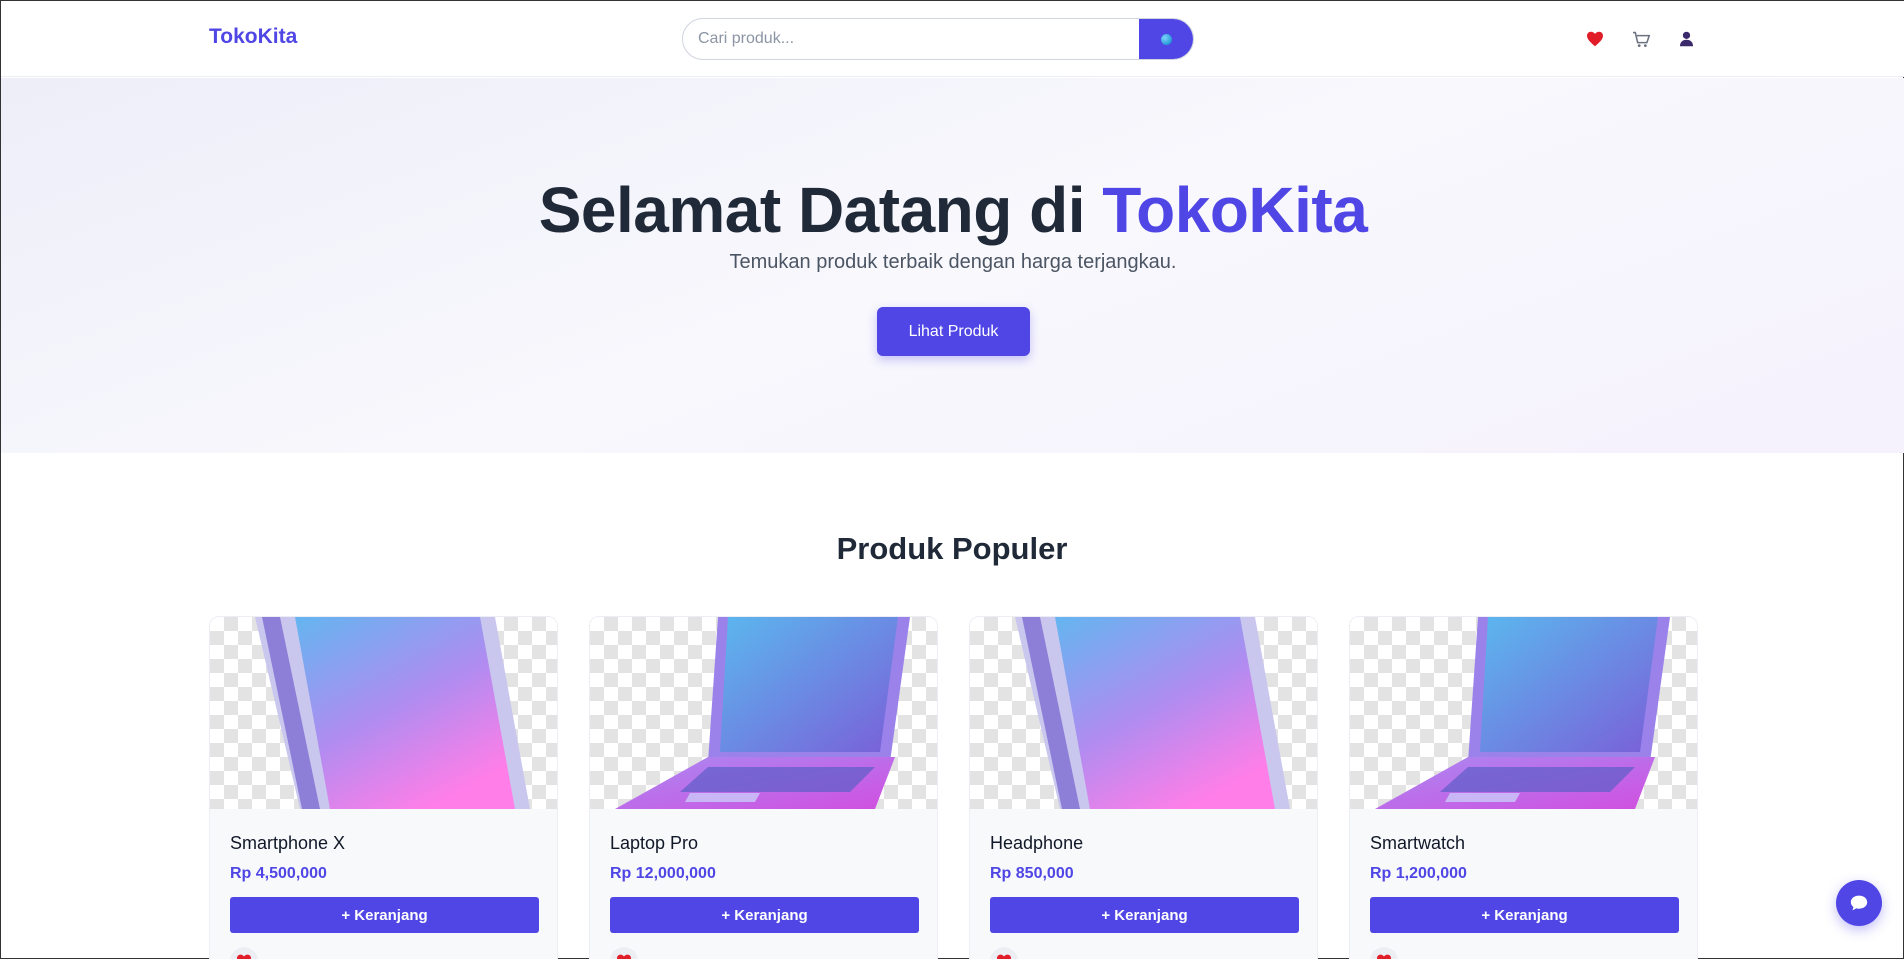 Image resolution: width=1904 pixels, height=959 pixels. I want to click on product-card: Headphone Rp 850,000 + Keranjang, so click(1143, 787).